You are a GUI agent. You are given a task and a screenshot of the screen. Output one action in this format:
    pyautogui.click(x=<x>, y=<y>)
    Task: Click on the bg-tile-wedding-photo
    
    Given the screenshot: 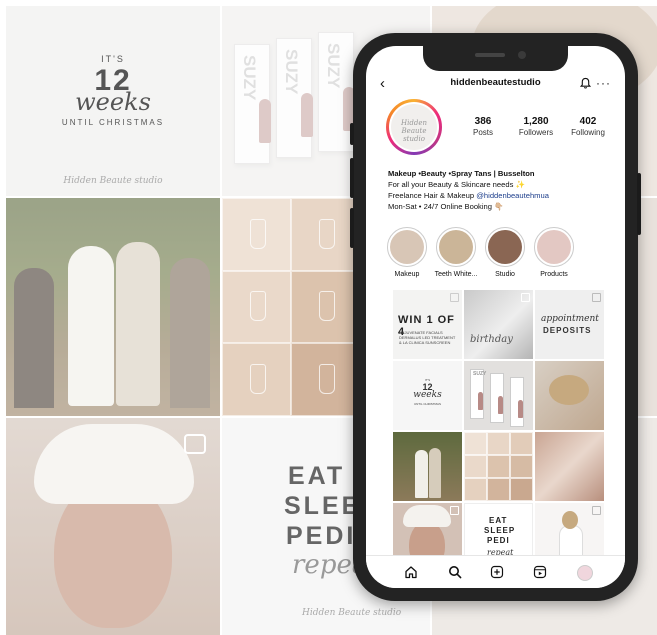 What is the action you would take?
    pyautogui.click(x=113, y=307)
    